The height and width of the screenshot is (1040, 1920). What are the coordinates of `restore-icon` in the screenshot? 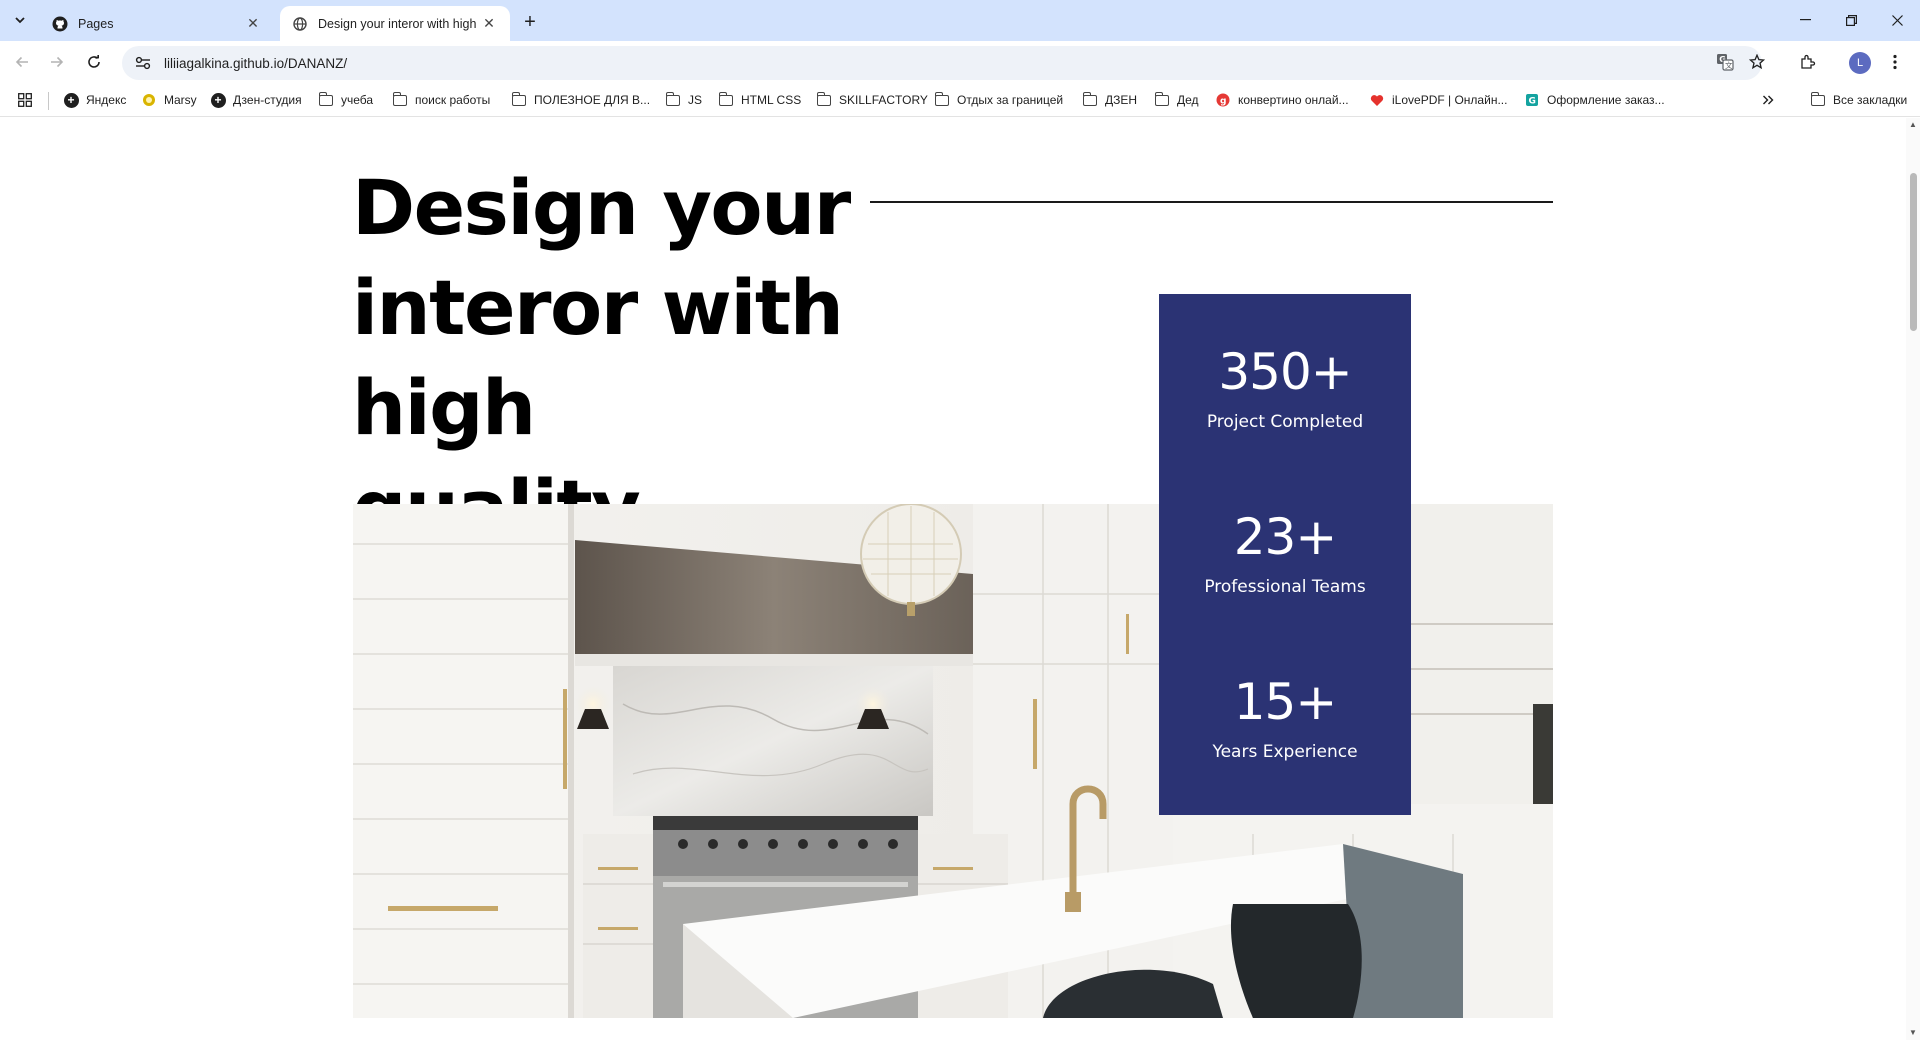 It's located at (1851, 20).